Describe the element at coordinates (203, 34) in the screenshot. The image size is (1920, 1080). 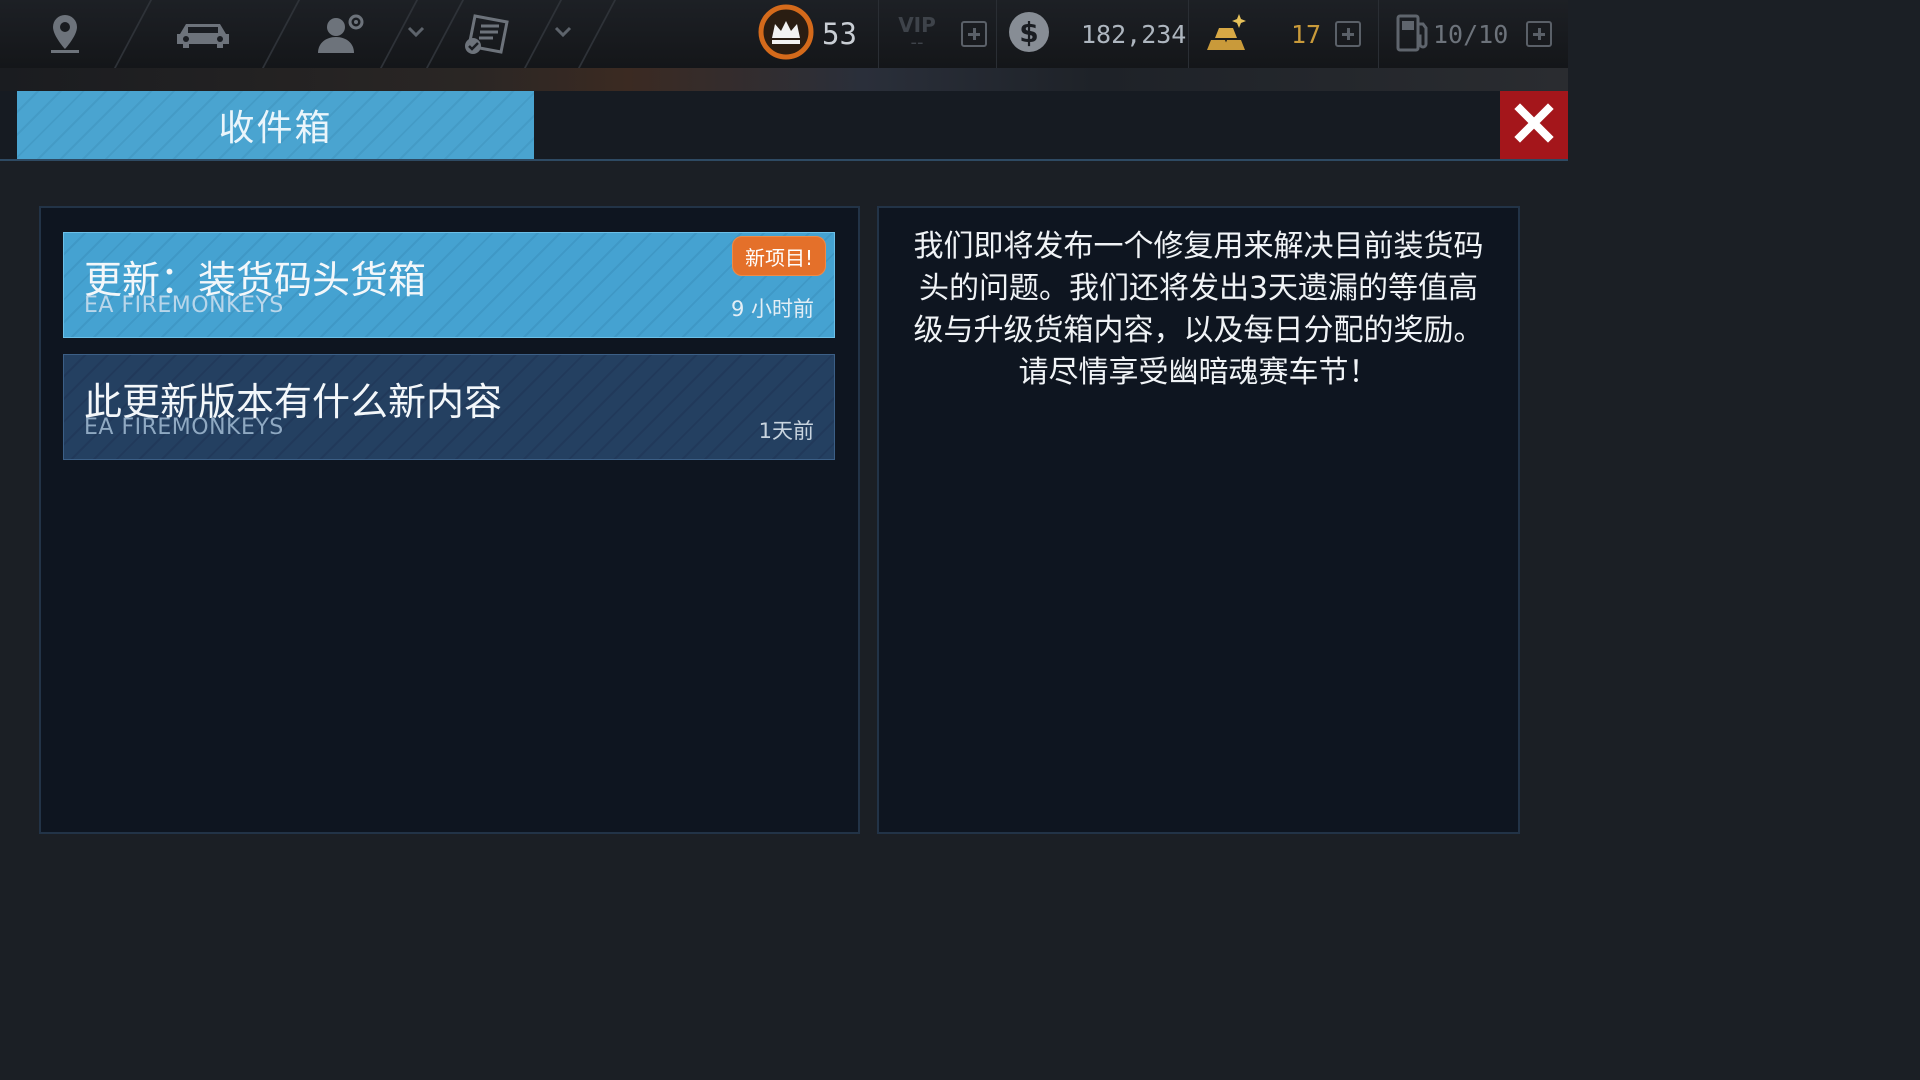
I see `car-icon` at that location.